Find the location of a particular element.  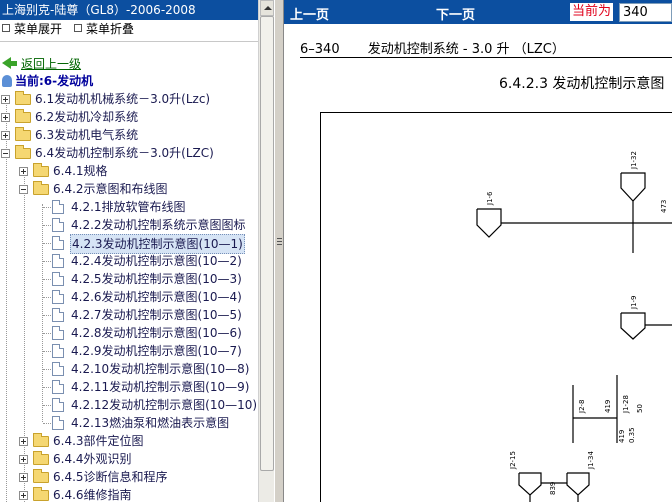

menu-collapse-button: 菜单折叠 is located at coordinates (104, 29).